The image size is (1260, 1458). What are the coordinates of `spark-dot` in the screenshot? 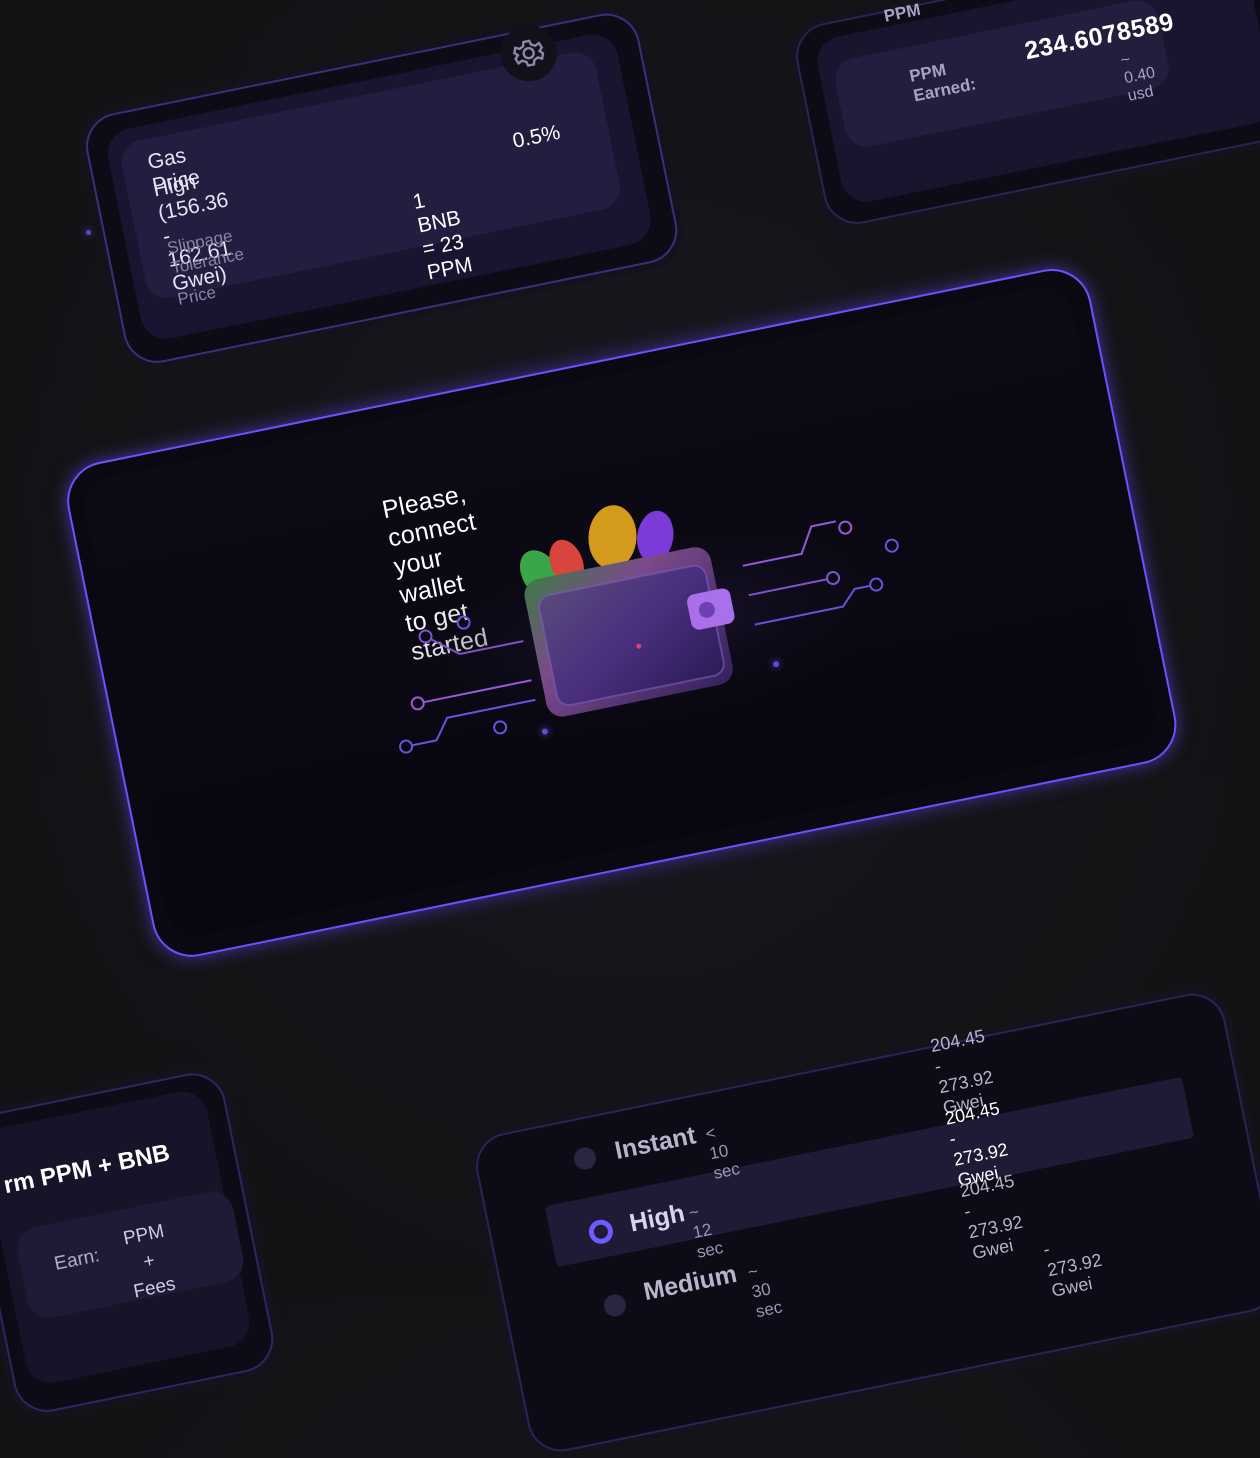 It's located at (88, 232).